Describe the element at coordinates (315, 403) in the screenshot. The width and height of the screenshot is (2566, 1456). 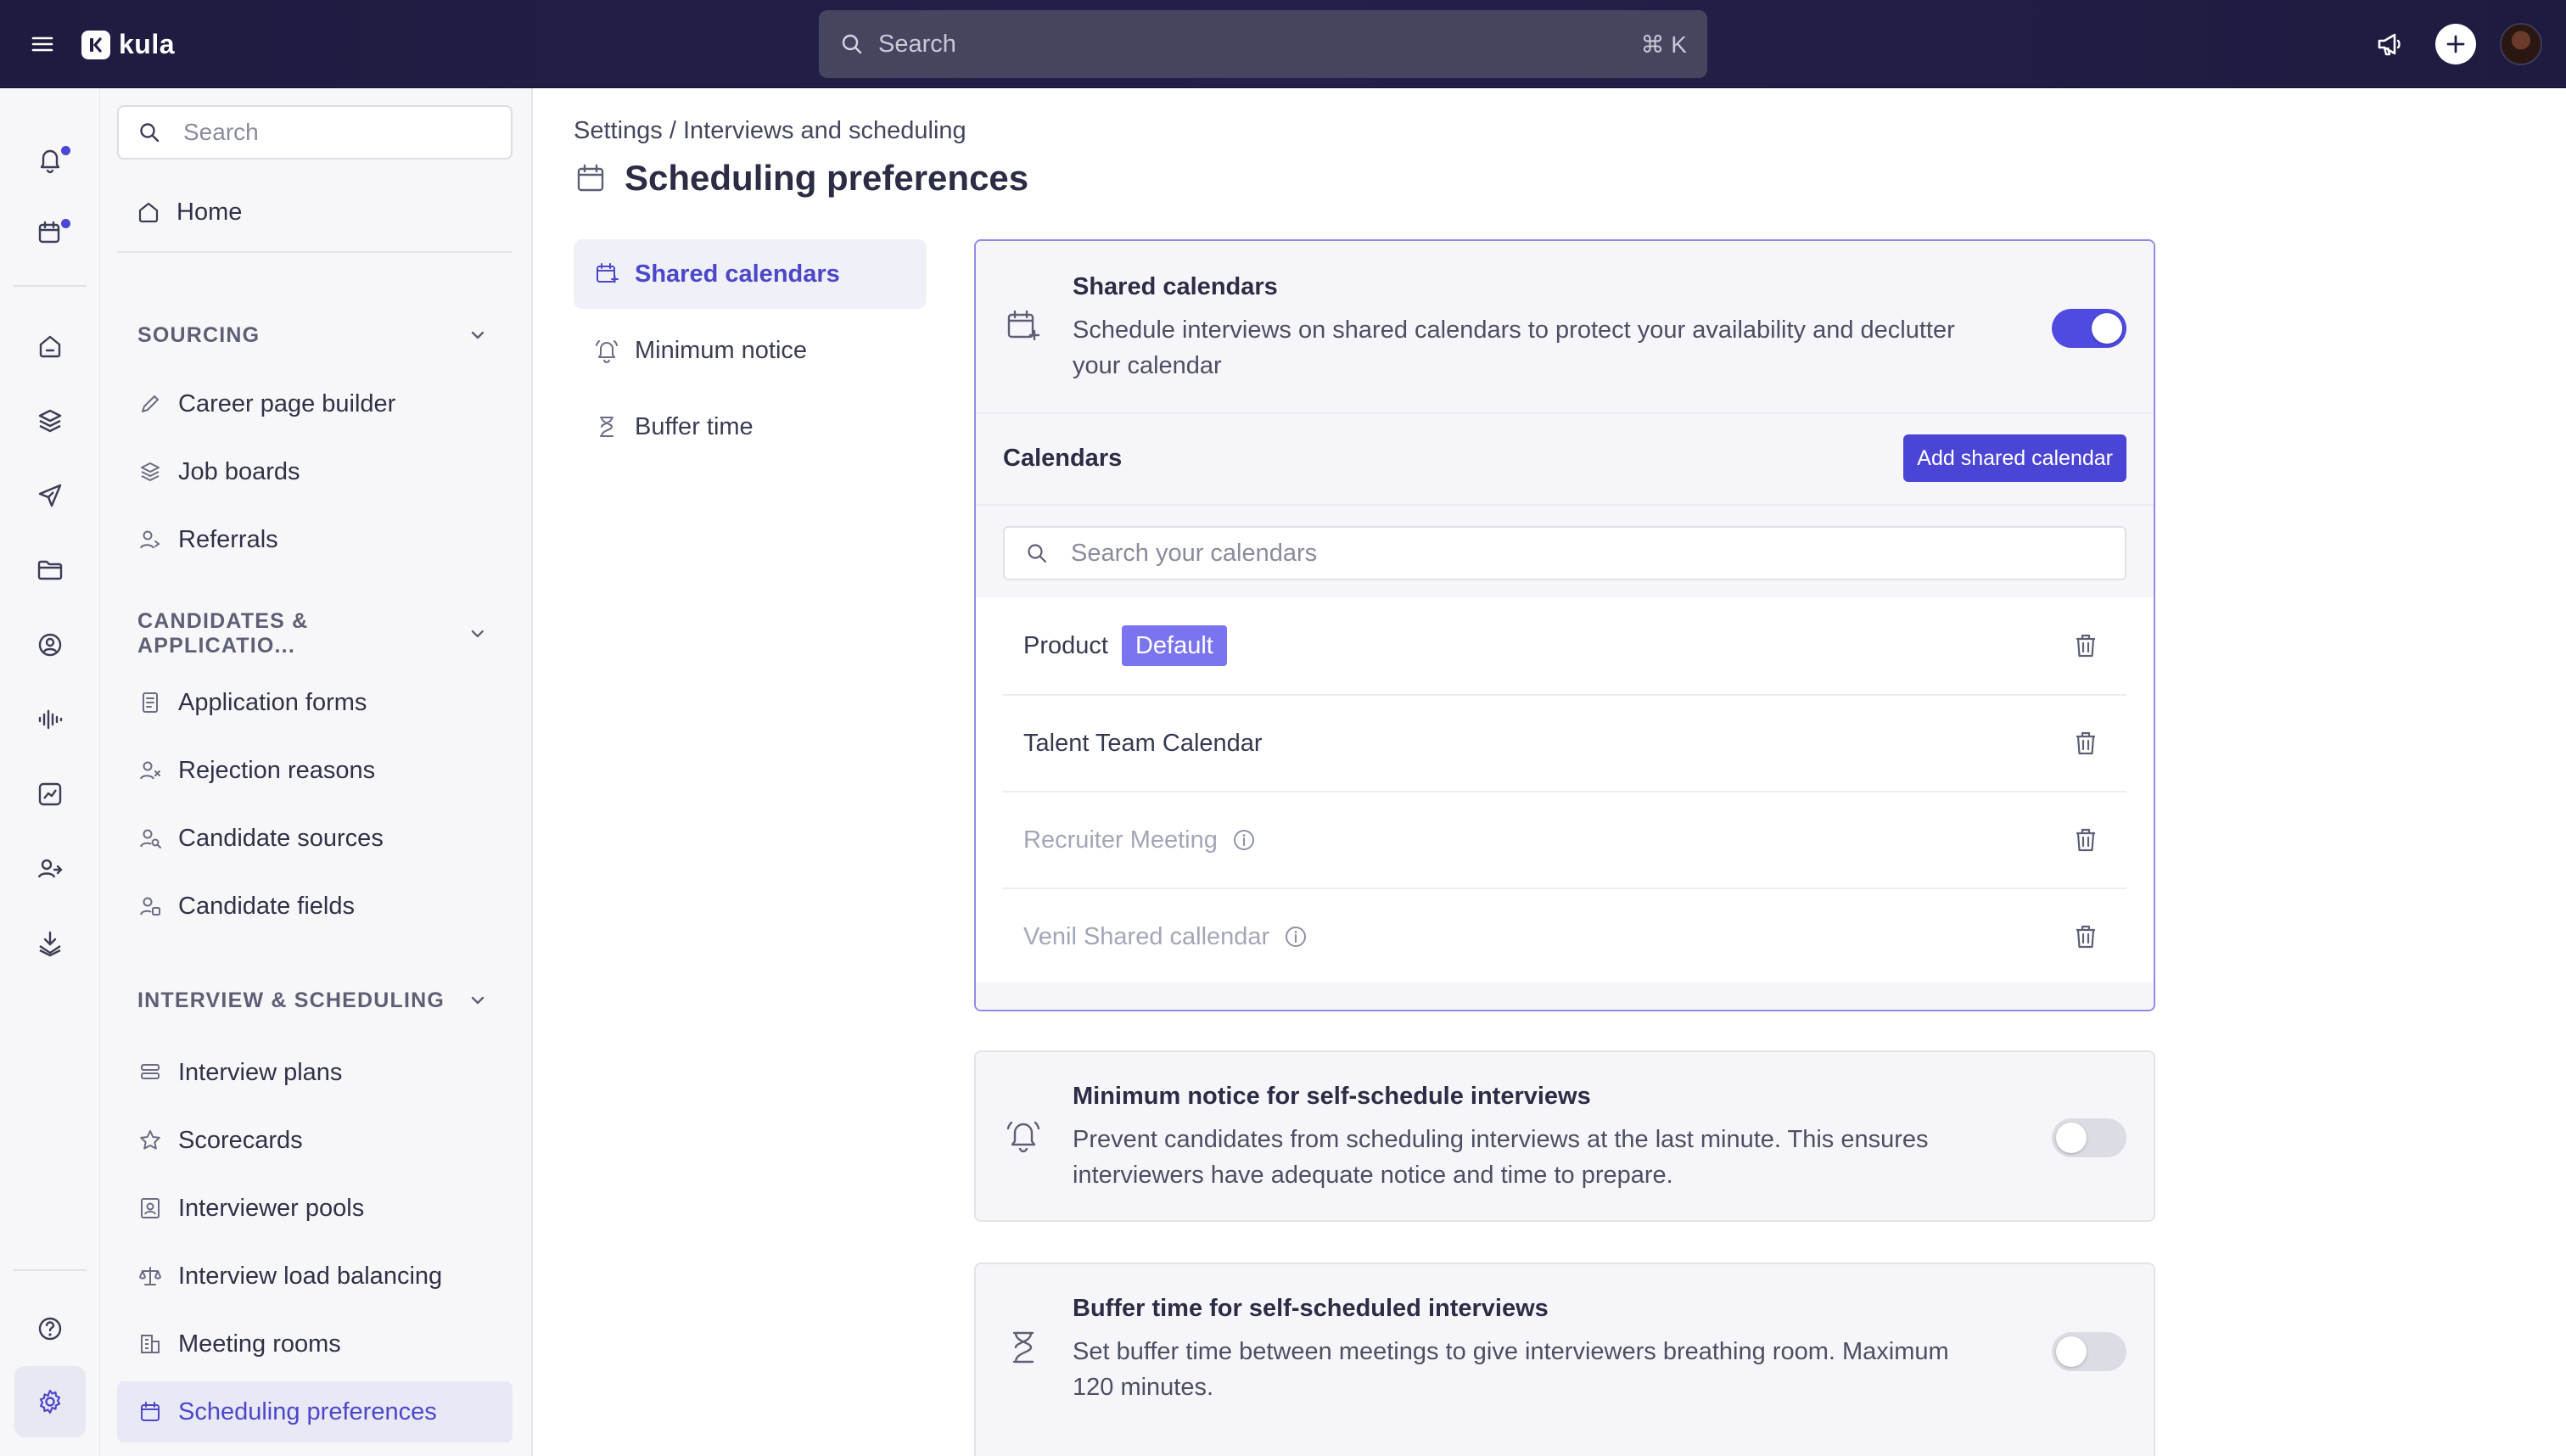
I see `sidebar-item-career-page-builder: Career page builder` at that location.